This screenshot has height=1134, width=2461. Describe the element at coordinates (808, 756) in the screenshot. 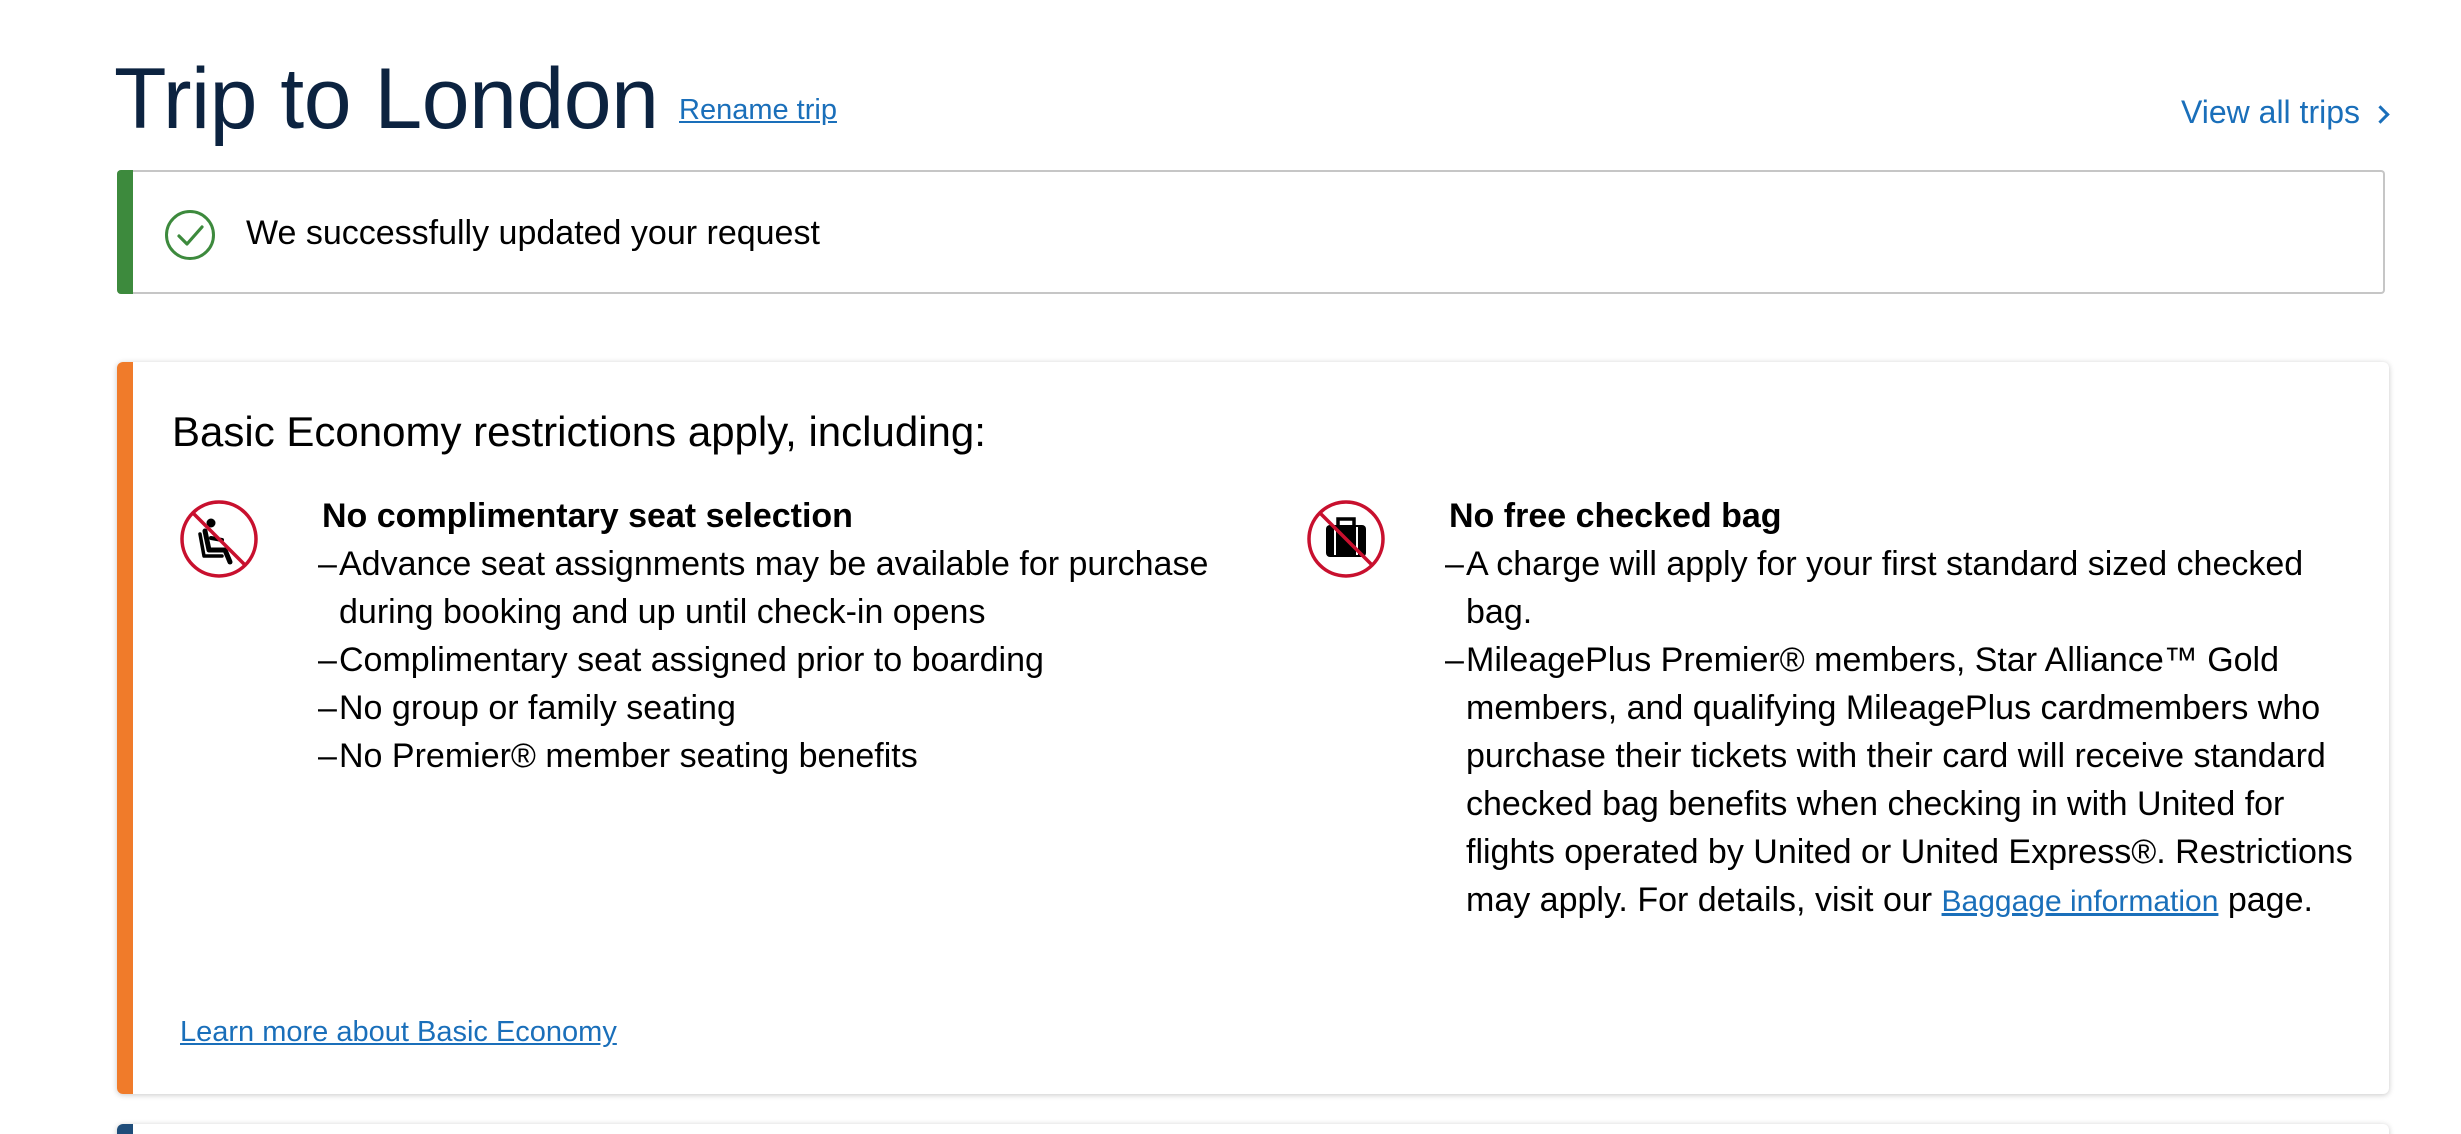

I see `list-item: No Premier® member seating benefits` at that location.